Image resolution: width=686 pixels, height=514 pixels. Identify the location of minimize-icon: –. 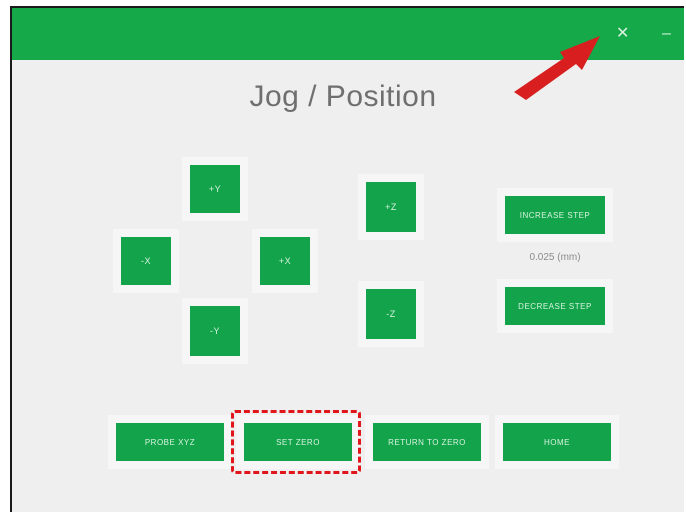
(666, 34).